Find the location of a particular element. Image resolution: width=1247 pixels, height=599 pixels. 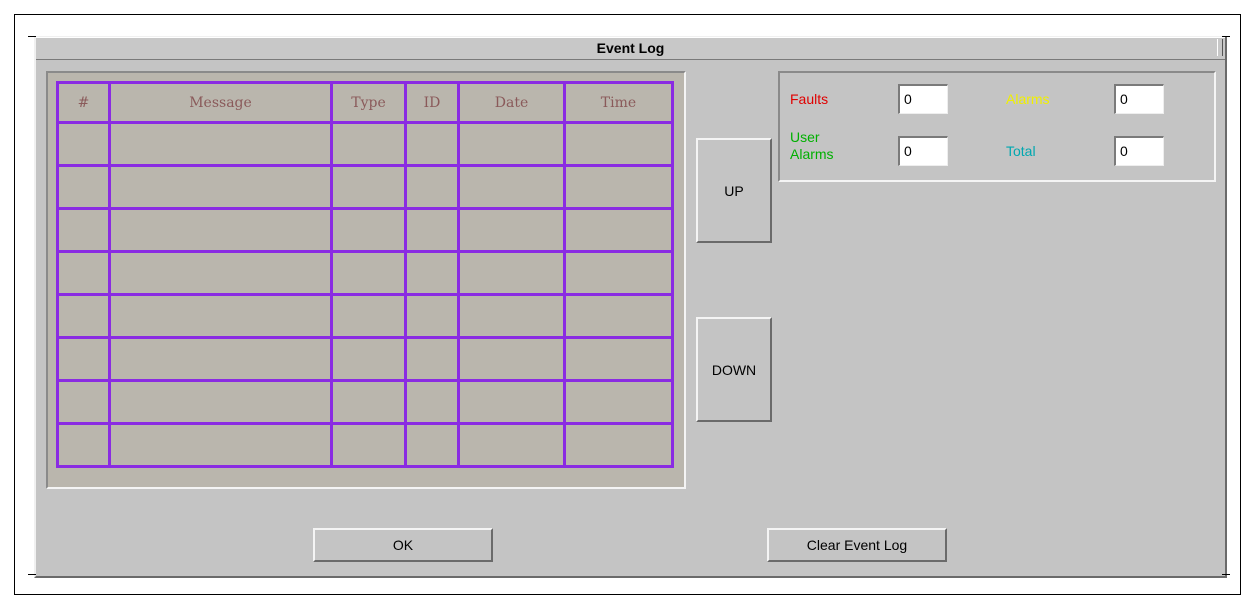

table-header-row: # Message Type ID Date Time is located at coordinates (365, 102).